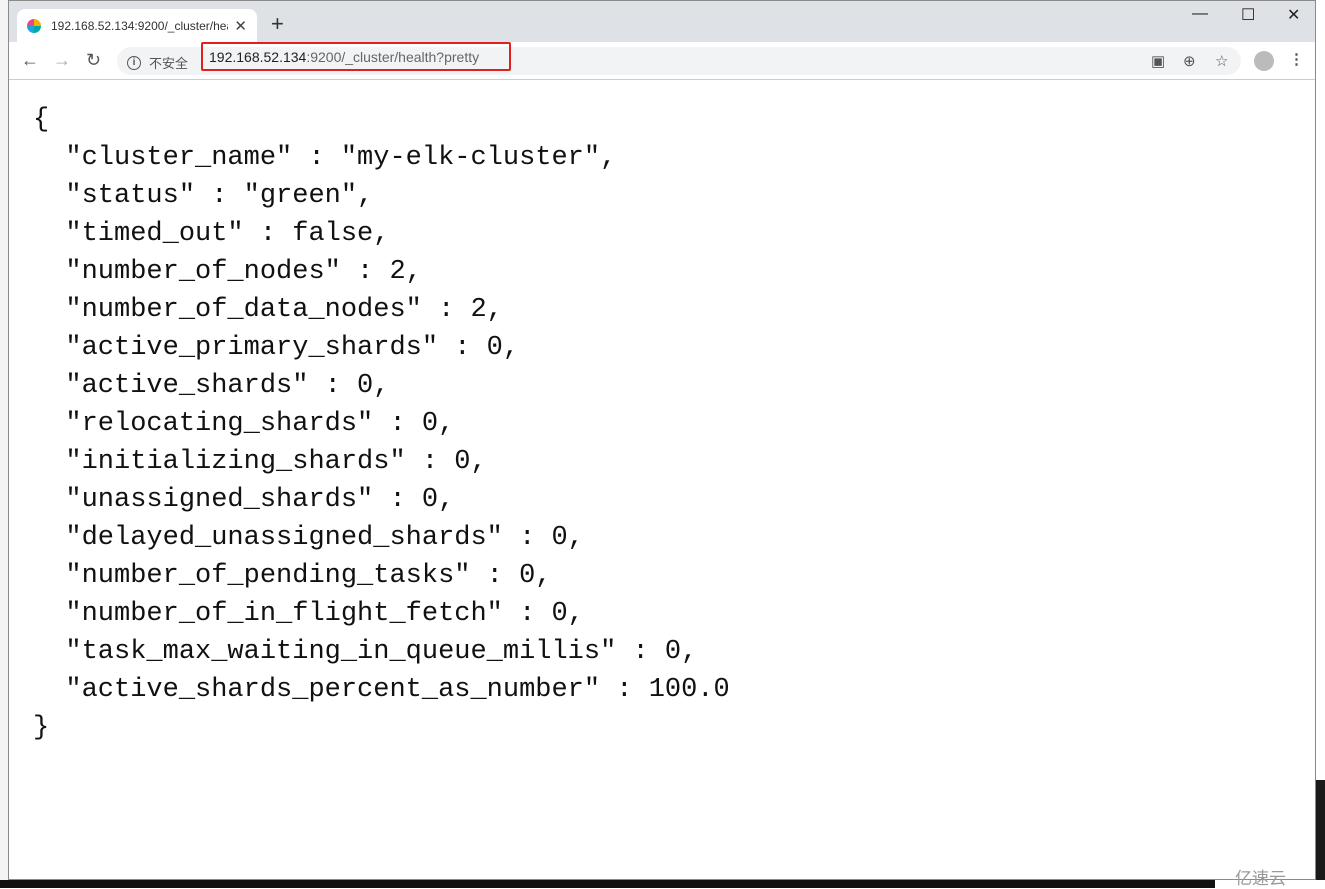 Image resolution: width=1325 pixels, height=889 pixels. Describe the element at coordinates (1158, 61) in the screenshot. I see `translate-icon: ▣` at that location.